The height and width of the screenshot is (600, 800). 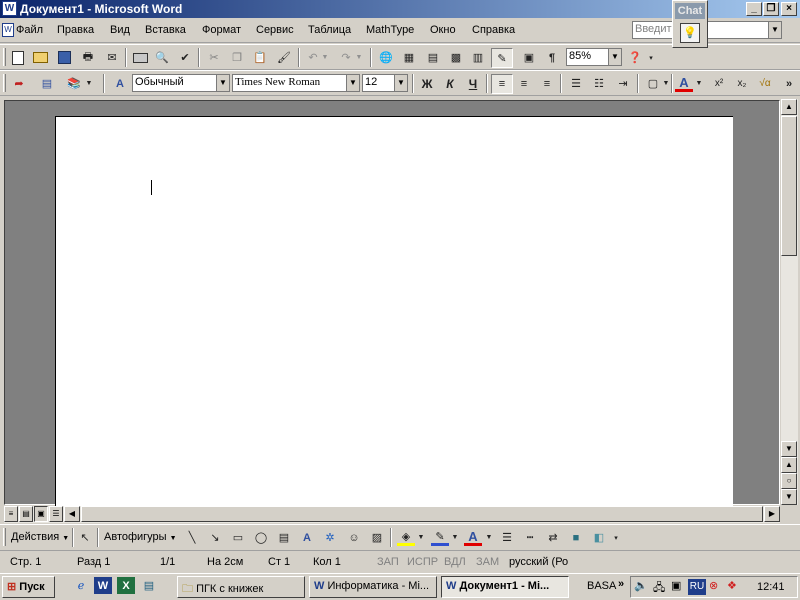 I want to click on antivirus-icon: ⊗, so click(x=713, y=585).